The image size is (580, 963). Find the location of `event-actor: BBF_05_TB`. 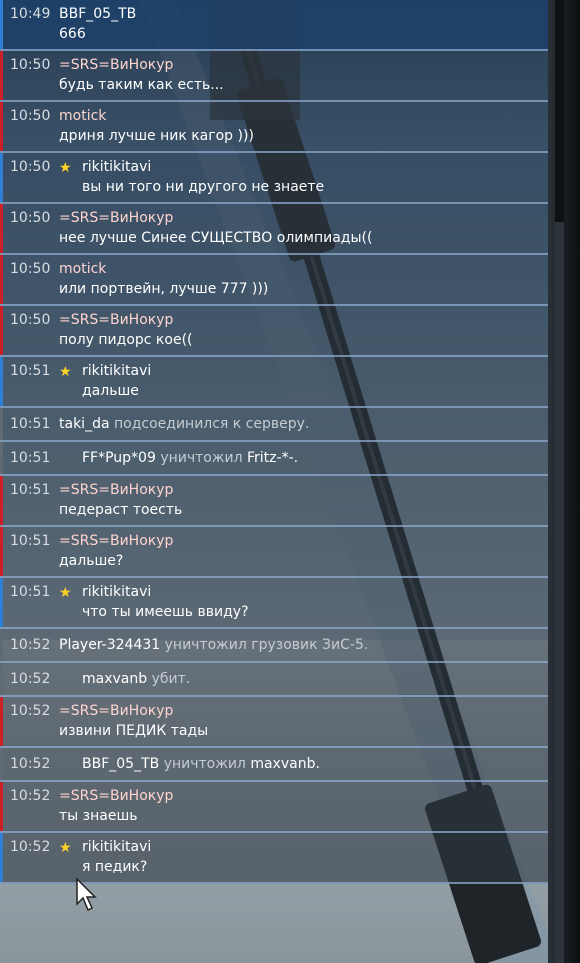

event-actor: BBF_05_TB is located at coordinates (120, 764).